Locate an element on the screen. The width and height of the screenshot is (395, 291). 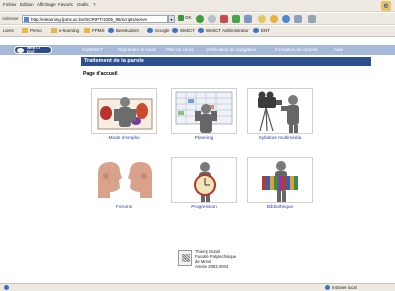
nav-formation-courriel: Formation du courriel is located at coordinates (296, 49).